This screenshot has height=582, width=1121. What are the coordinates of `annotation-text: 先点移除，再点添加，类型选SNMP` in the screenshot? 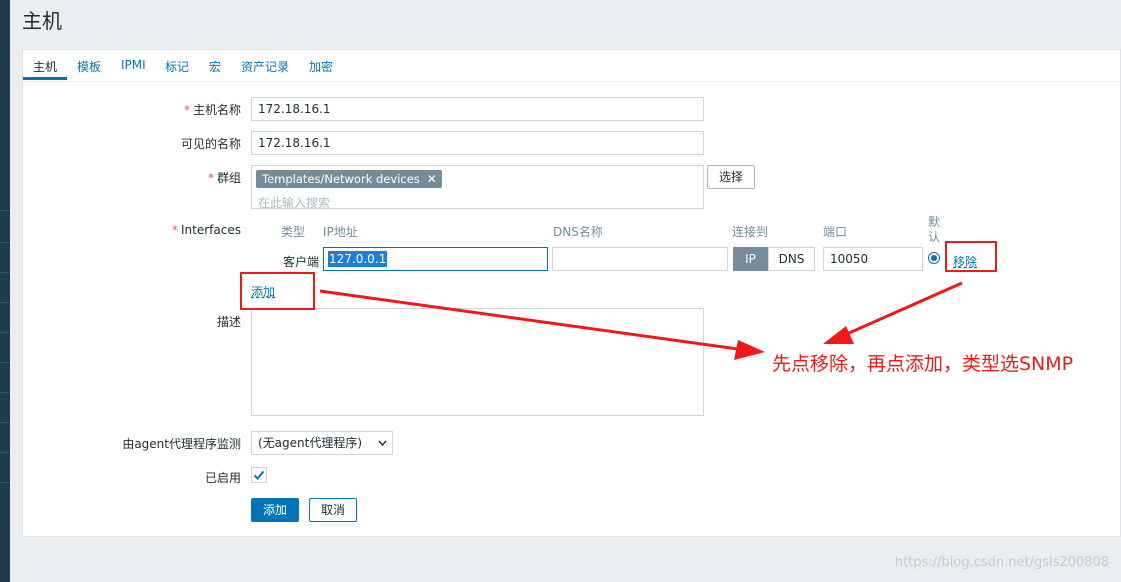 It's located at (923, 364).